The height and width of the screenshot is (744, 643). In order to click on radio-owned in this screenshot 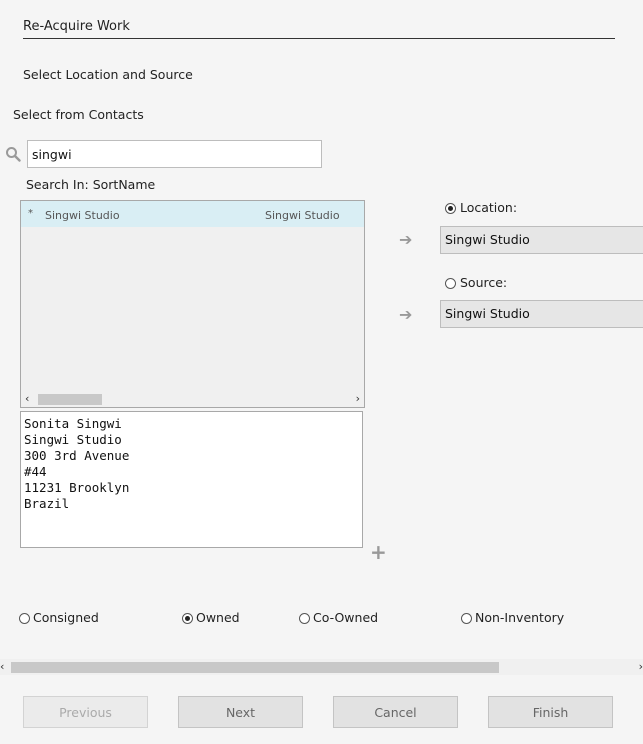, I will do `click(187, 618)`.